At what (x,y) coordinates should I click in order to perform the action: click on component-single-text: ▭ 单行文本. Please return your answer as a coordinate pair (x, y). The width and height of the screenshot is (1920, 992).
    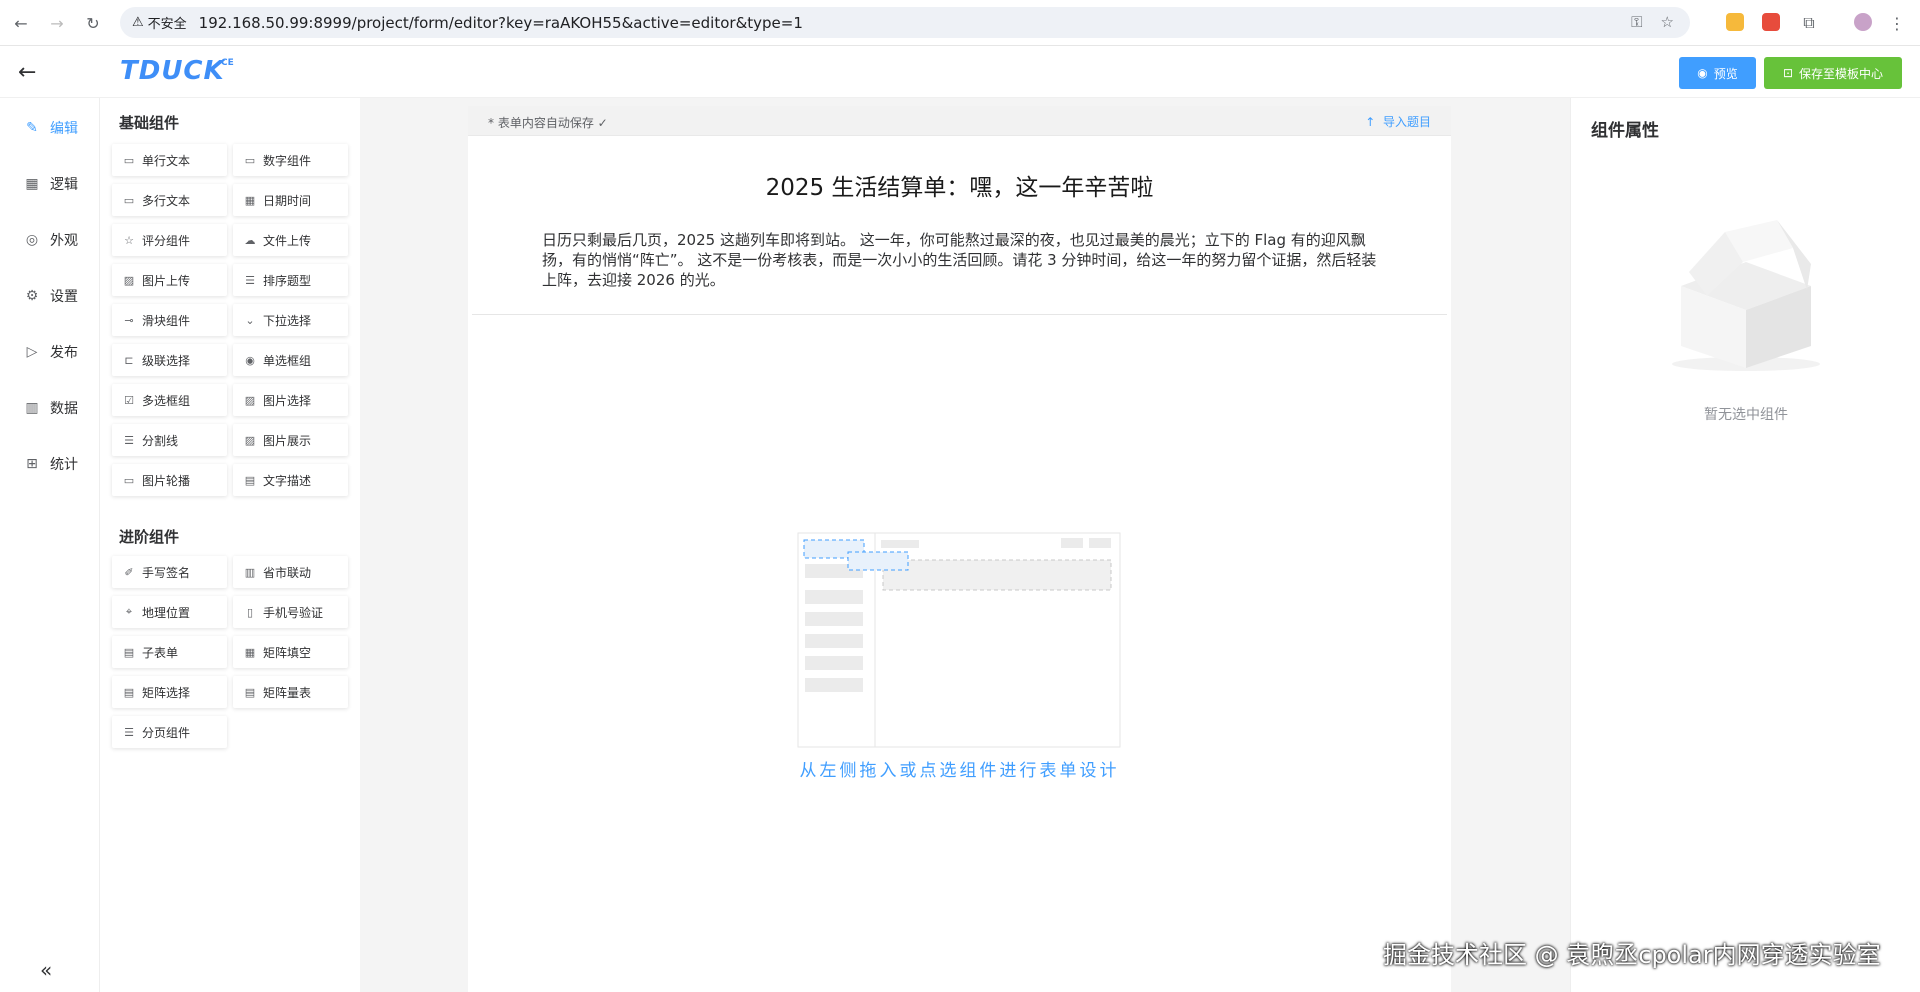
    Looking at the image, I should click on (169, 160).